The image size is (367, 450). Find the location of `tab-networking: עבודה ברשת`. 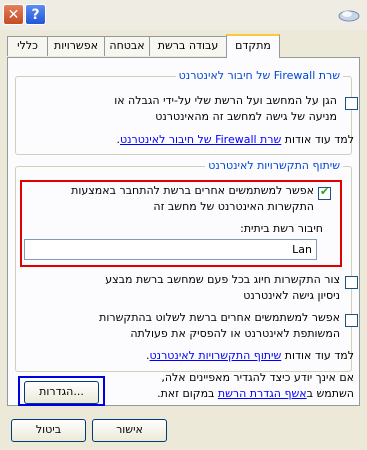

tab-networking: עבודה ברשת is located at coordinates (188, 46).